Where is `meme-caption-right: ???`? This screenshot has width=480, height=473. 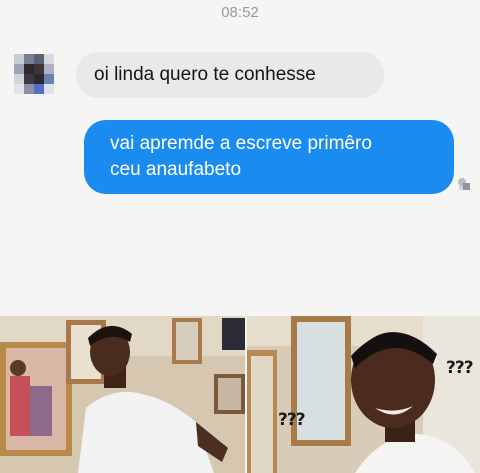
meme-caption-right: ??? is located at coordinates (460, 368).